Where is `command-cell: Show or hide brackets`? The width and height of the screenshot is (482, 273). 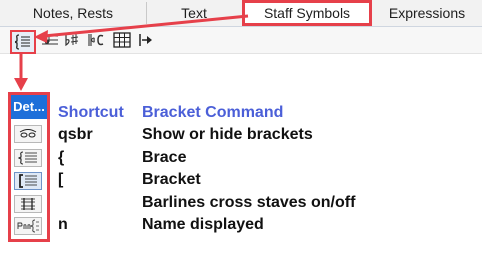
command-cell: Show or hide brackets is located at coordinates (227, 134).